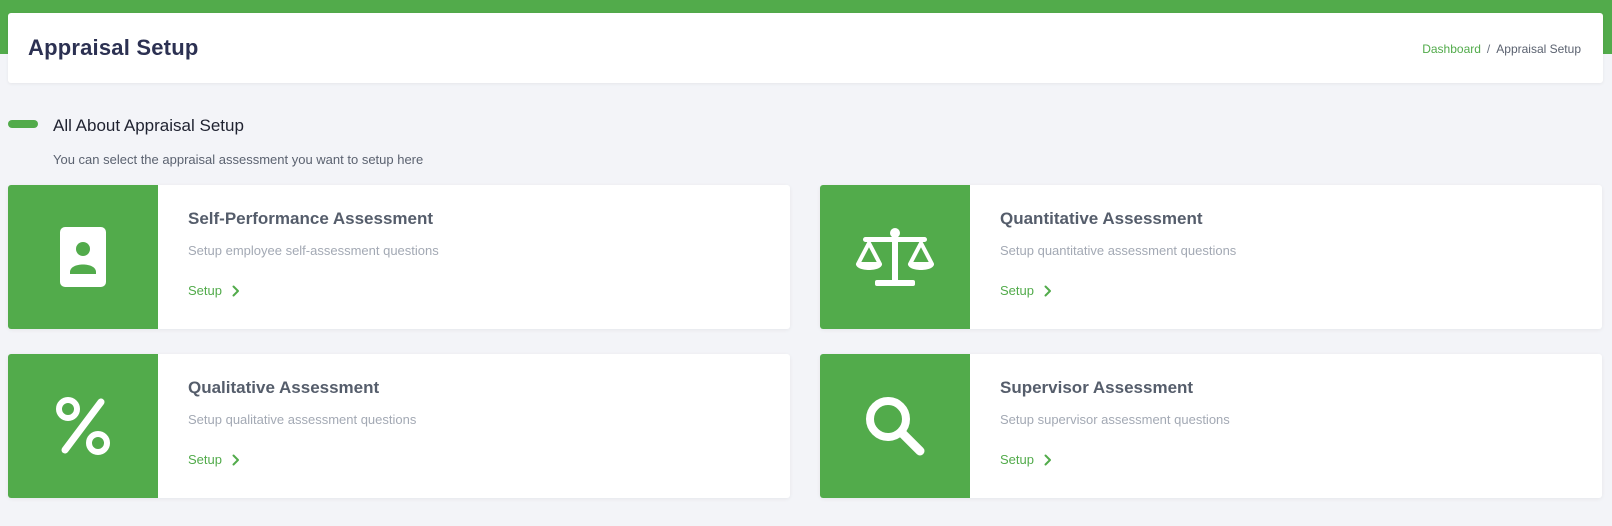 The image size is (1612, 526). I want to click on breadcrumb: Dashboard / Appraisal Setup, so click(1501, 49).